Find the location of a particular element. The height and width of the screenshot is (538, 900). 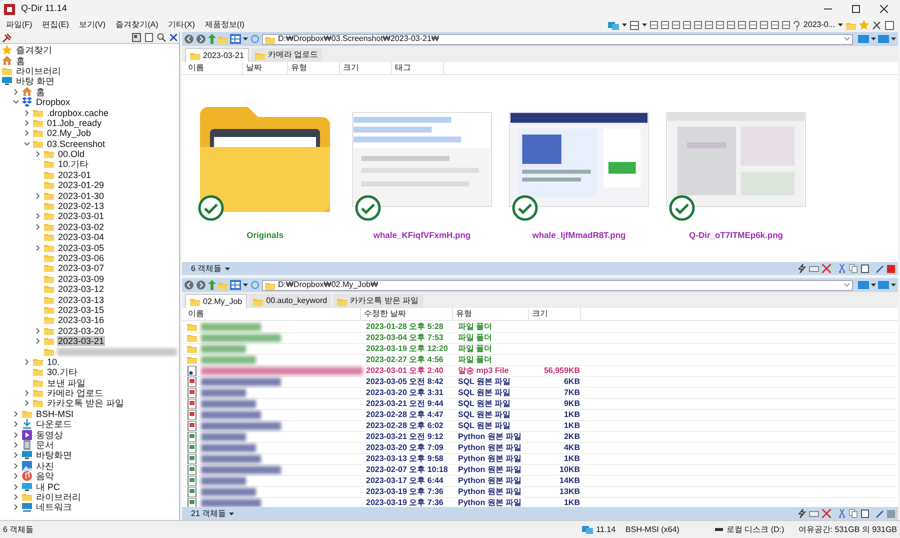

path-field: D:₩Dropbox₩02.My_Job₩ is located at coordinates (557, 285).